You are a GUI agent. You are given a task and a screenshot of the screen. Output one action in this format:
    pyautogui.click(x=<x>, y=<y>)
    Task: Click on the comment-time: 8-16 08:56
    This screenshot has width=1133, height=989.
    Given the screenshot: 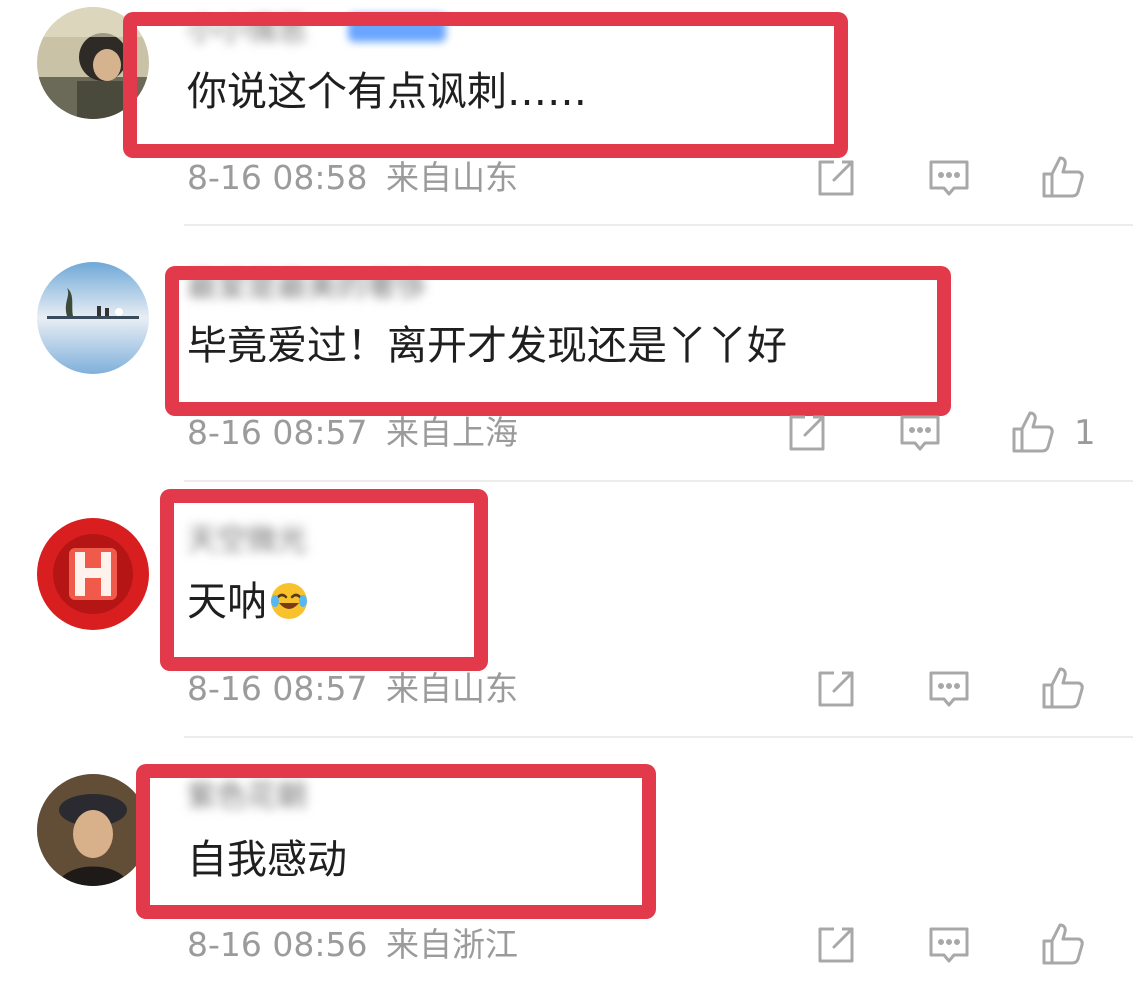 What is the action you would take?
    pyautogui.click(x=277, y=944)
    